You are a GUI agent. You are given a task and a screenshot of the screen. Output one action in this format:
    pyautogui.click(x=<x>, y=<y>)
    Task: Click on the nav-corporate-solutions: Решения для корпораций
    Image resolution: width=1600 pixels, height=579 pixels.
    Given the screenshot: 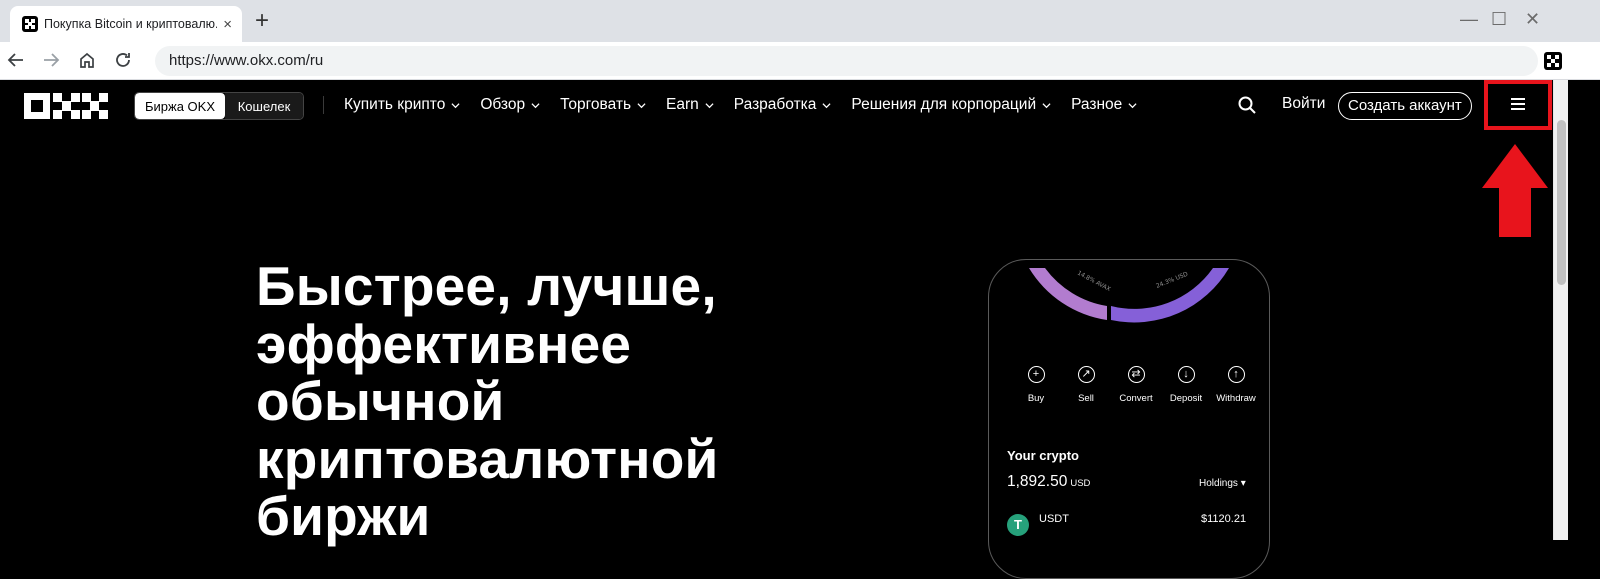 What is the action you would take?
    pyautogui.click(x=951, y=105)
    